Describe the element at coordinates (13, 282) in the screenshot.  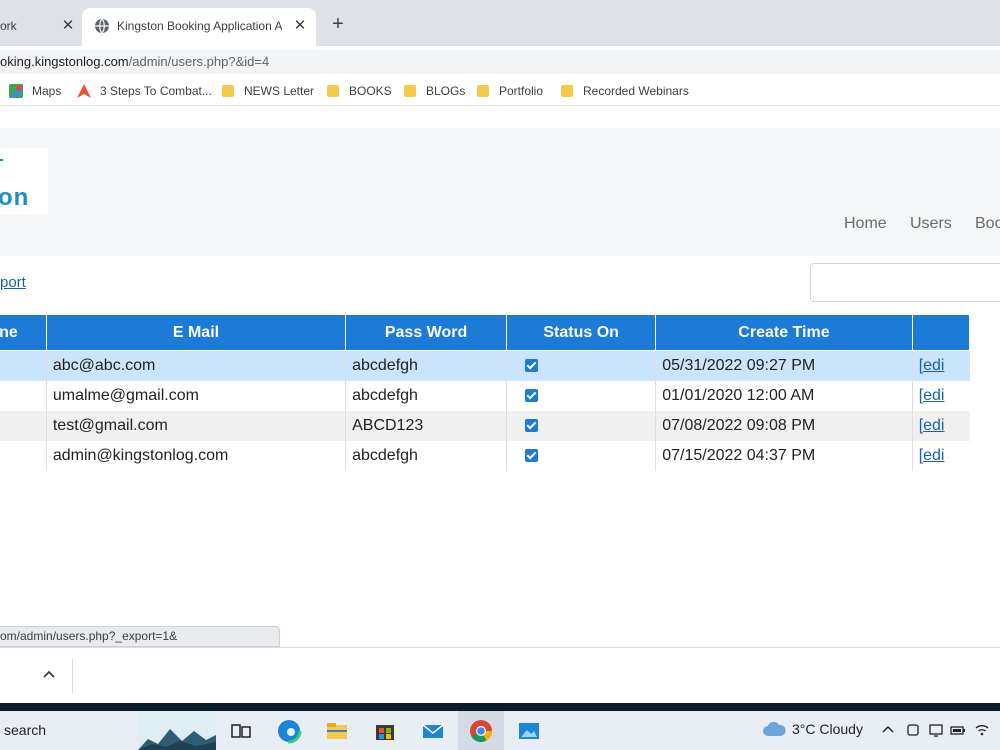
I see `export-link: port` at that location.